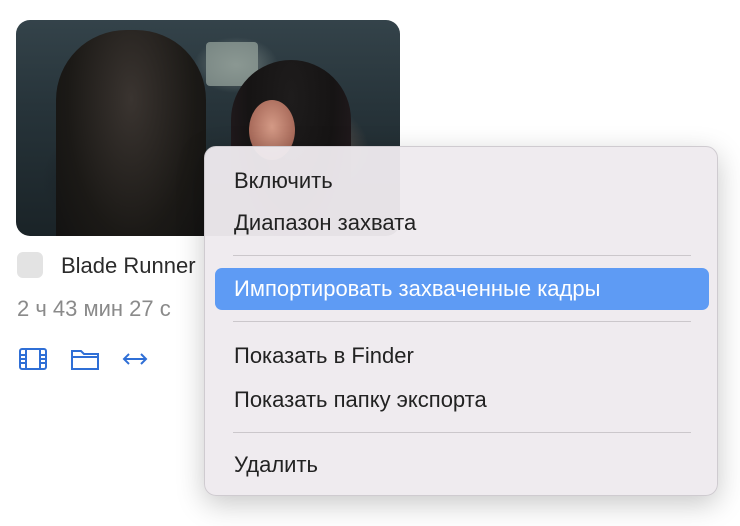 This screenshot has width=740, height=526. What do you see at coordinates (85, 359) in the screenshot?
I see `folder-icon` at bounding box center [85, 359].